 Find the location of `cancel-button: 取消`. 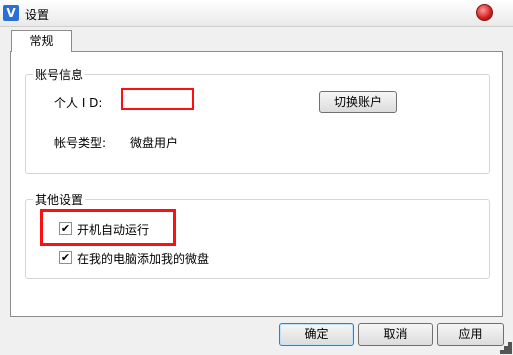

cancel-button: 取消 is located at coordinates (395, 334).